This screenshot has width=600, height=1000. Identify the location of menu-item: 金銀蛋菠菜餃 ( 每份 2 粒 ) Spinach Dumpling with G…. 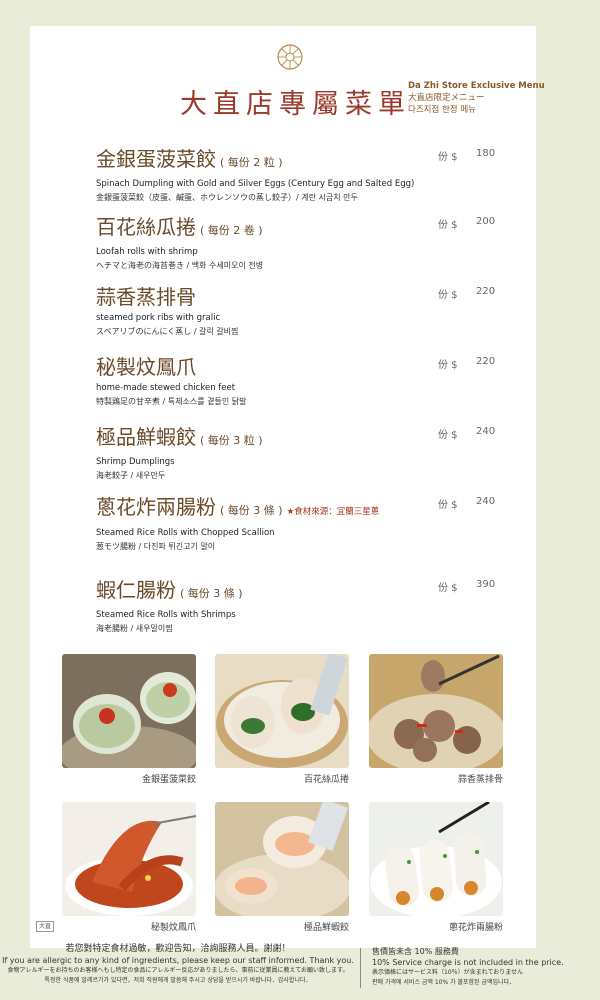
(311, 174).